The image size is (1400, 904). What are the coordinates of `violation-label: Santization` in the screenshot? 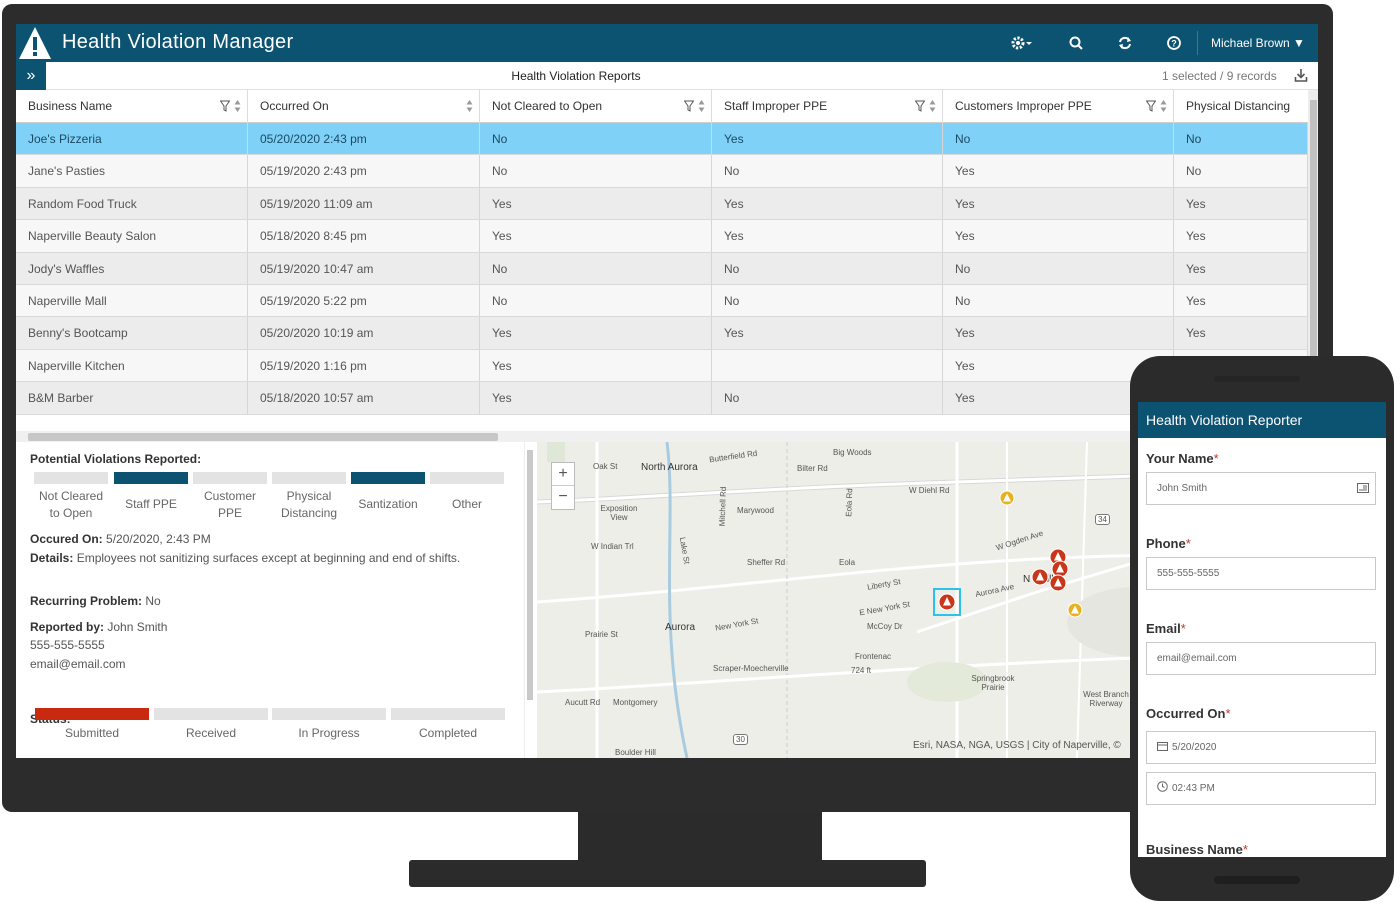 It's located at (388, 504).